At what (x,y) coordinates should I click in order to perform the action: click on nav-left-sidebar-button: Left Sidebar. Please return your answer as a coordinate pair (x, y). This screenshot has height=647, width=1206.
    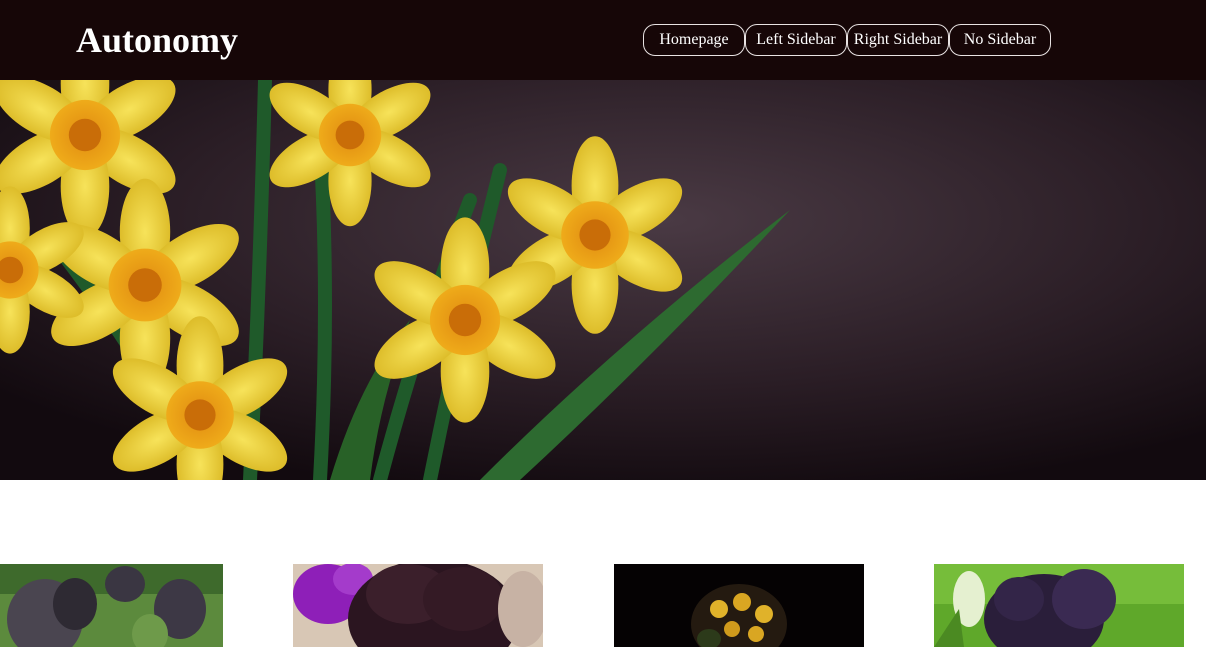
    Looking at the image, I should click on (796, 40).